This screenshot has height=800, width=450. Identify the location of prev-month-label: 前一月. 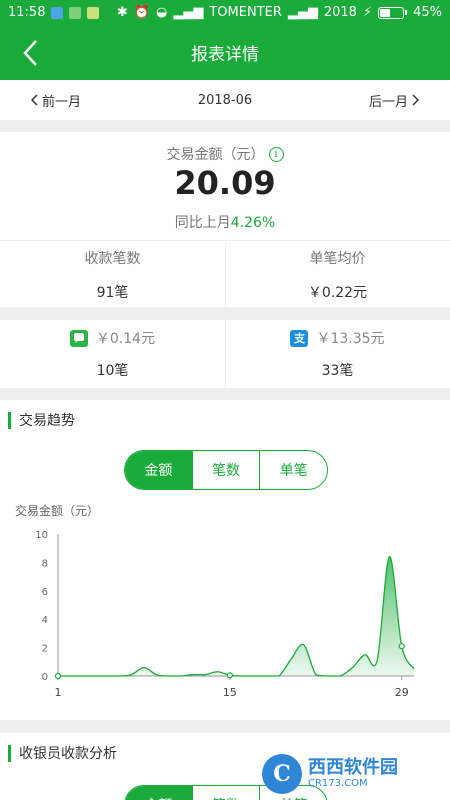
(62, 102).